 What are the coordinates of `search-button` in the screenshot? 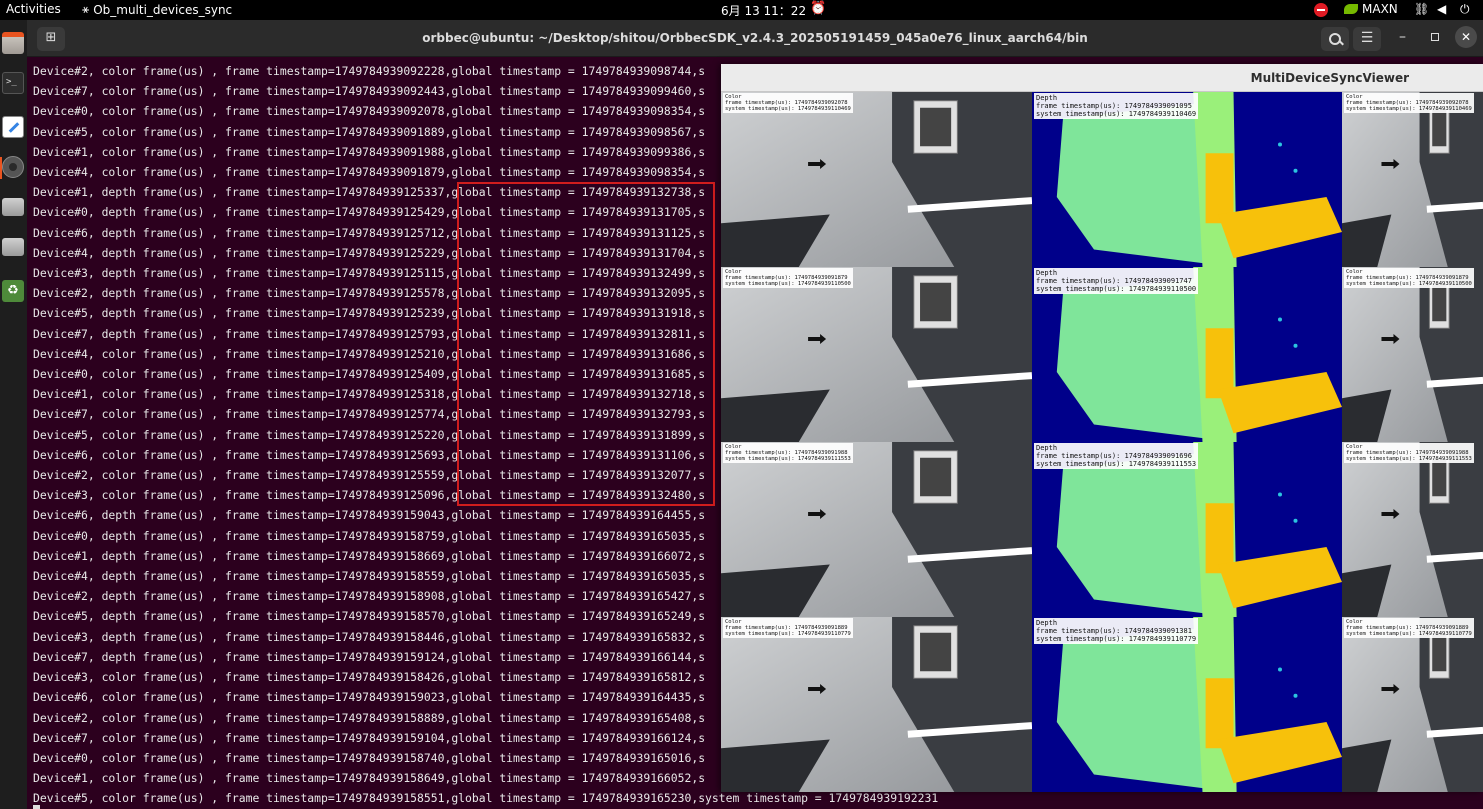 It's located at (1335, 39).